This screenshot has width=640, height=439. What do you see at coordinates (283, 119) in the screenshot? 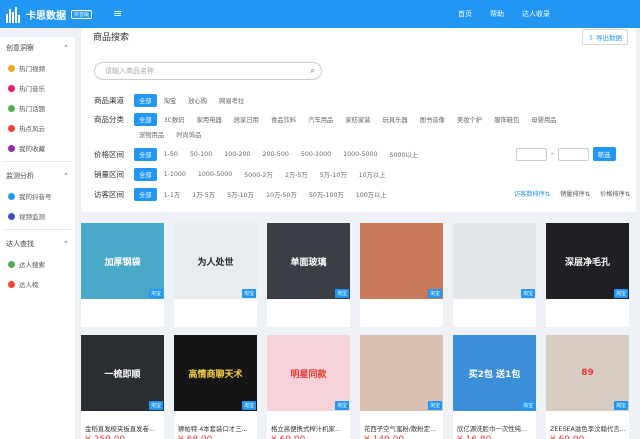
I see `filter-option: 食品饮料` at bounding box center [283, 119].